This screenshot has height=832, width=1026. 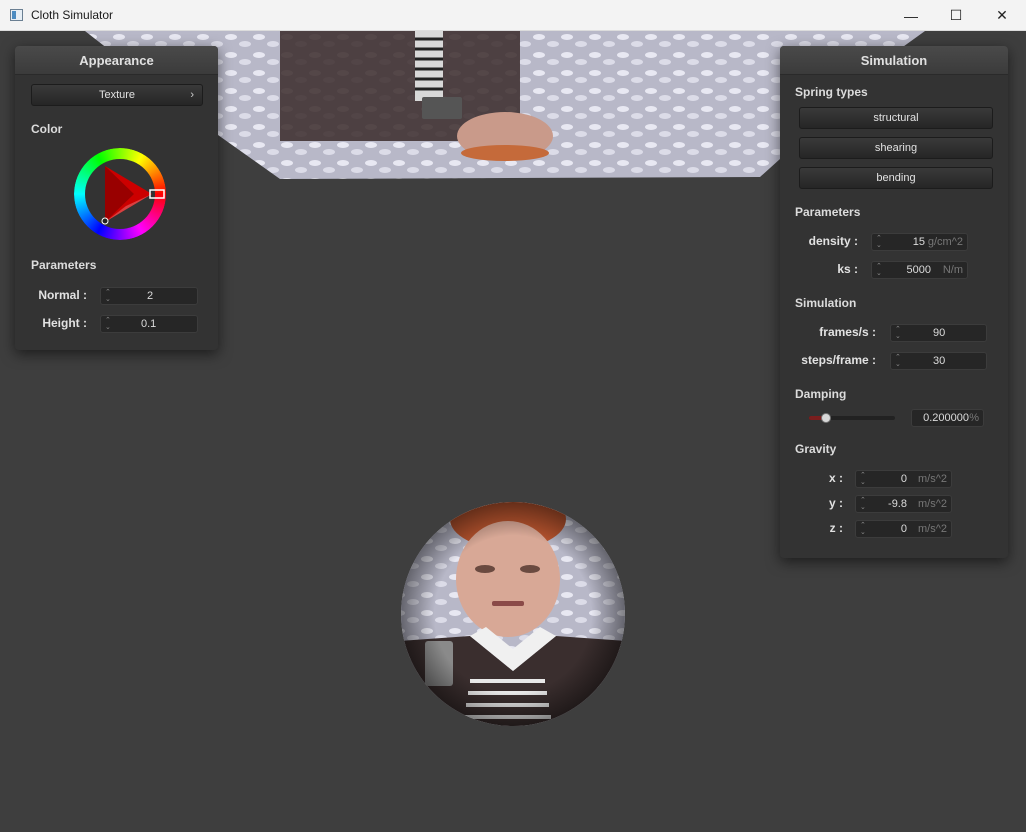 I want to click on collision-sphere, so click(x=513, y=614).